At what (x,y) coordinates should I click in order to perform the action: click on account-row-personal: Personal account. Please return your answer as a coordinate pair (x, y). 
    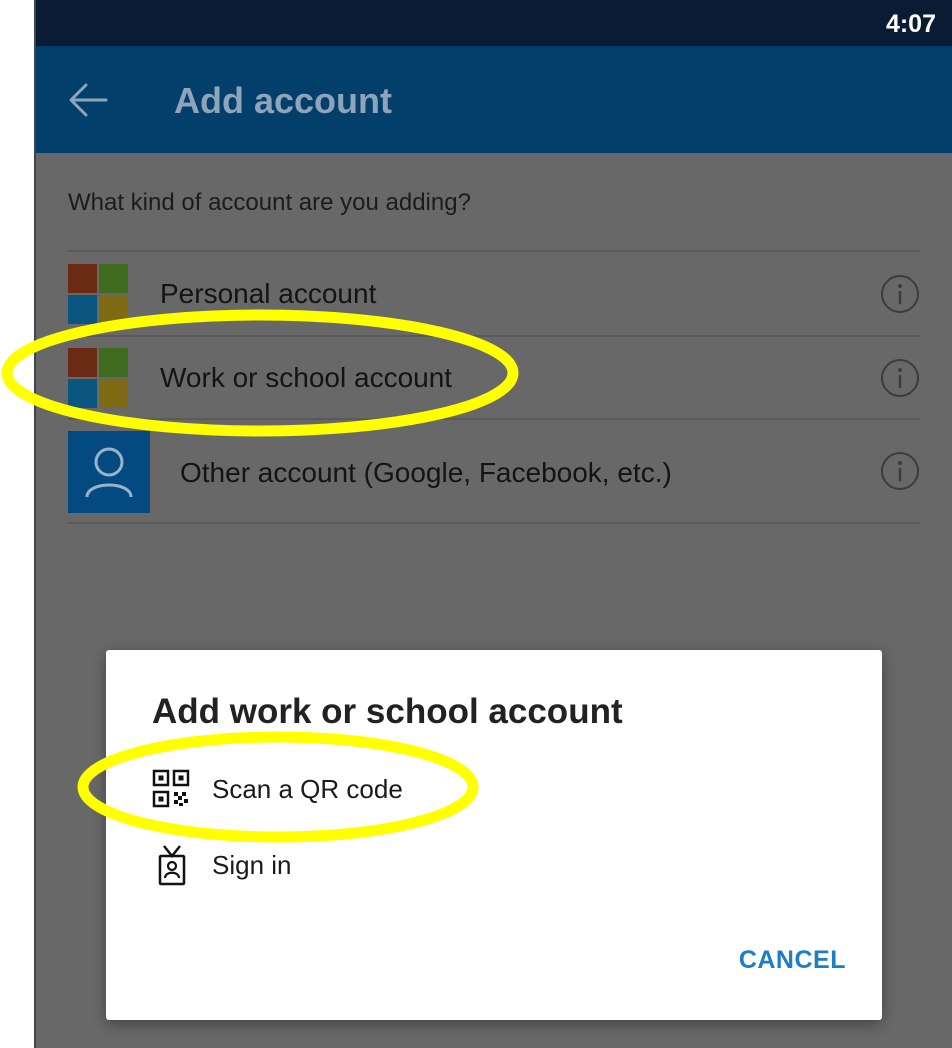
    Looking at the image, I should click on (494, 293).